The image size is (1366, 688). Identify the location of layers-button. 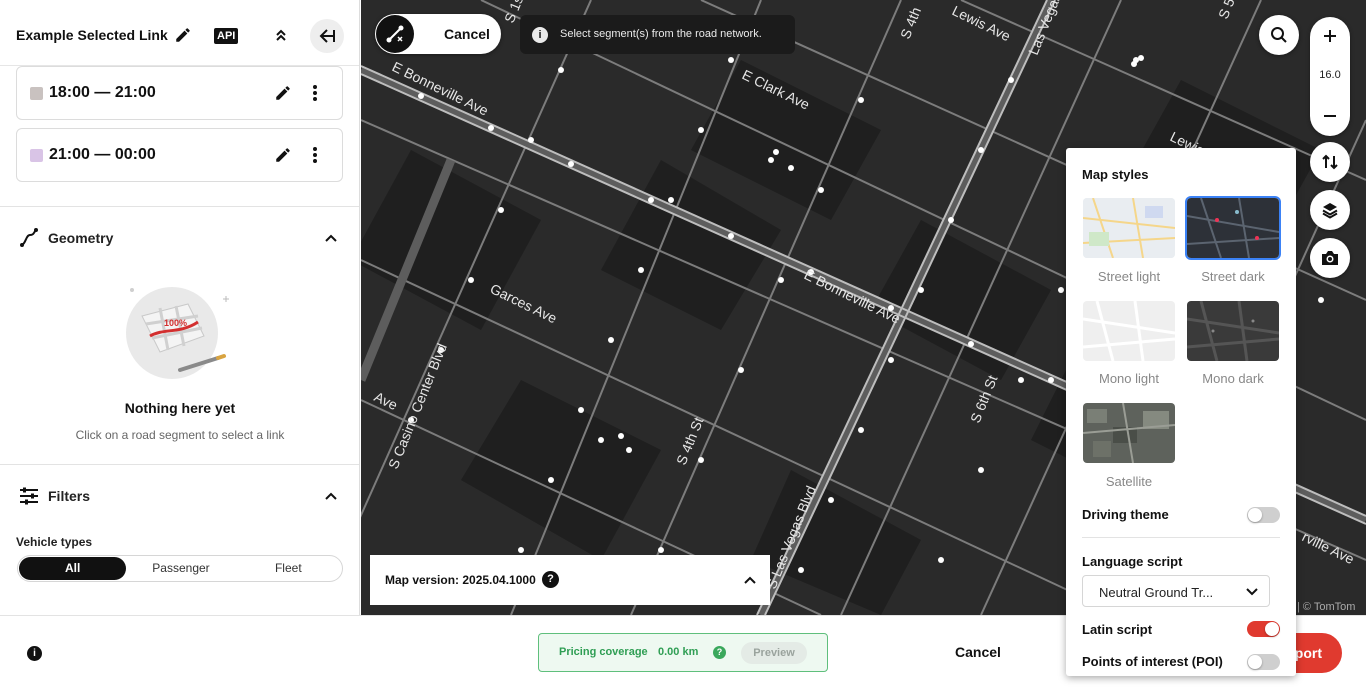
(1330, 210).